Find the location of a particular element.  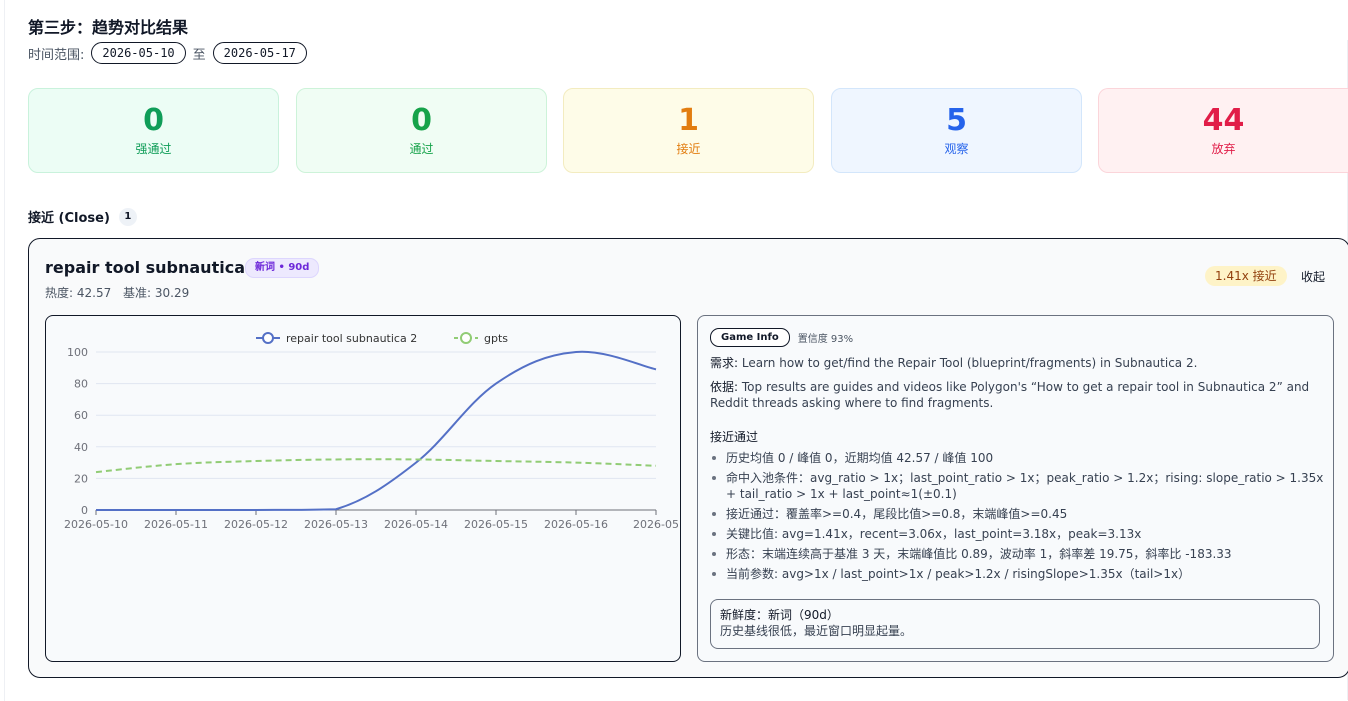

x-tick-label: 2026-05-11 is located at coordinates (176, 524).